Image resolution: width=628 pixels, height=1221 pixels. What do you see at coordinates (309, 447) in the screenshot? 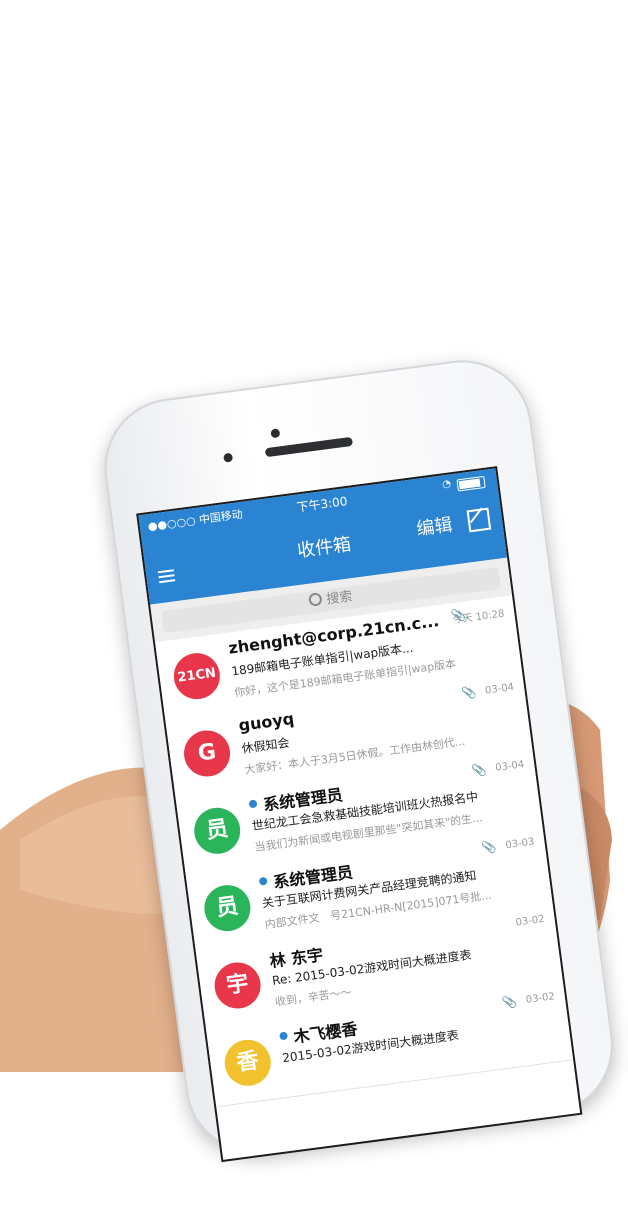
I see `earpiece-speaker` at bounding box center [309, 447].